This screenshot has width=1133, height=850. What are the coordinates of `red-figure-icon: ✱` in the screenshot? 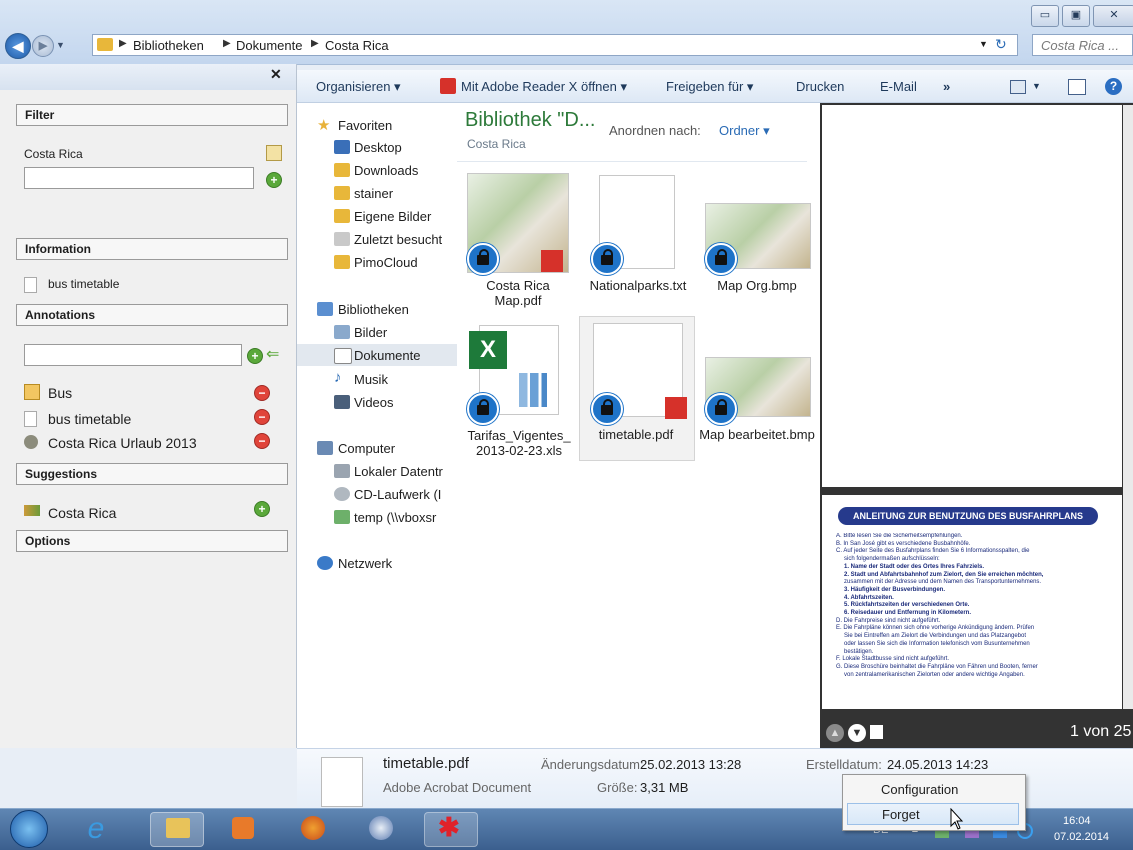 It's located at (449, 827).